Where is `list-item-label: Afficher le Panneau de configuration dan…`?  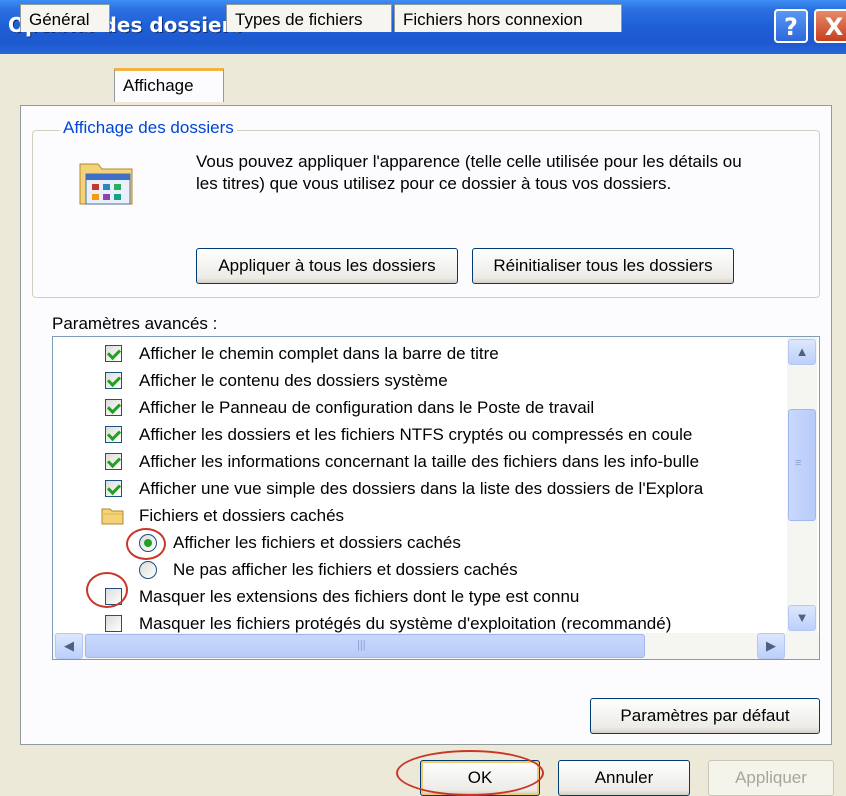 list-item-label: Afficher le Panneau de configuration dan… is located at coordinates (367, 407).